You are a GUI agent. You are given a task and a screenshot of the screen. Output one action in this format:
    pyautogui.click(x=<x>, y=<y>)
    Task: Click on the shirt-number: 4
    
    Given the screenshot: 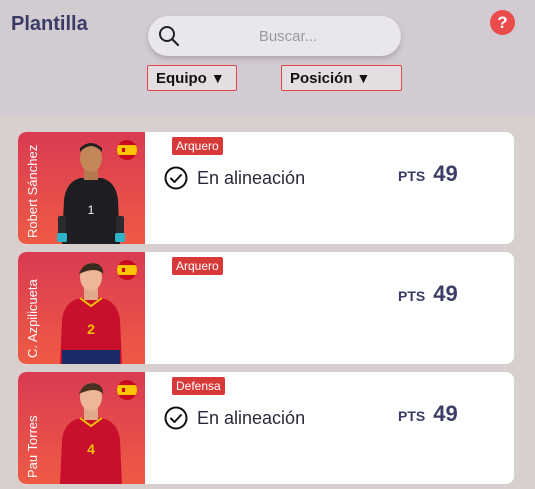 What is the action you would take?
    pyautogui.click(x=91, y=449)
    